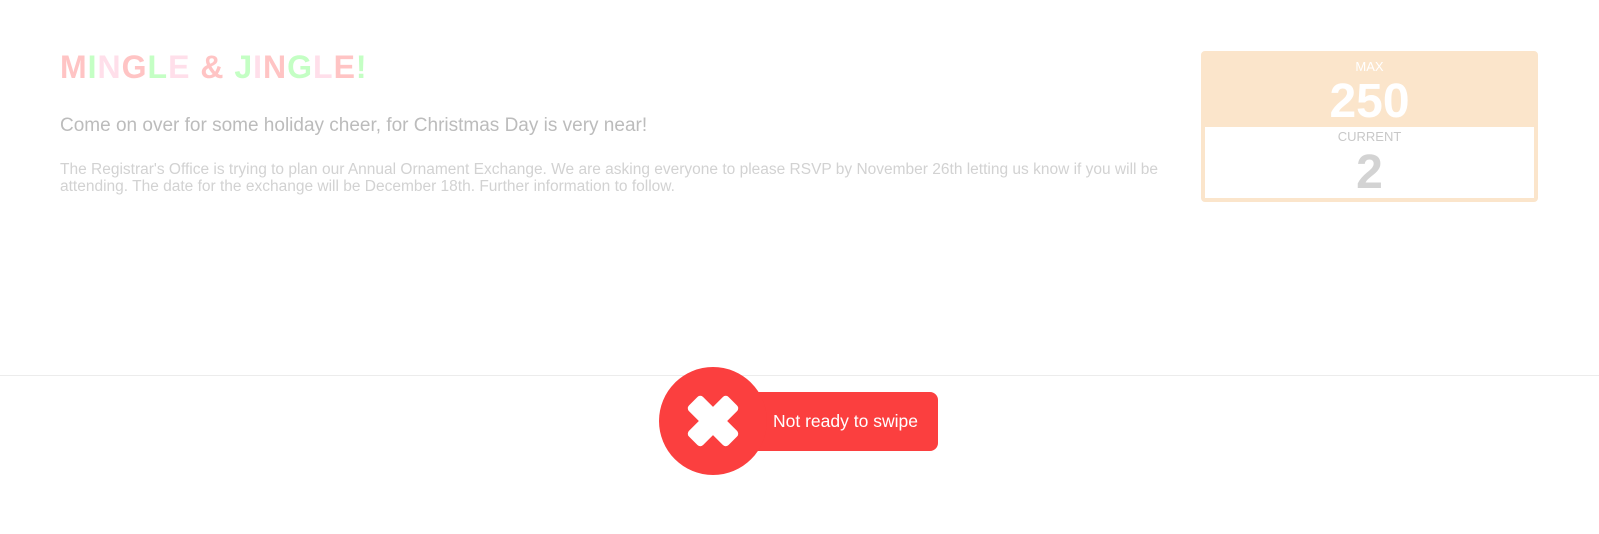  What do you see at coordinates (1369, 172) in the screenshot?
I see `current-value: 2` at bounding box center [1369, 172].